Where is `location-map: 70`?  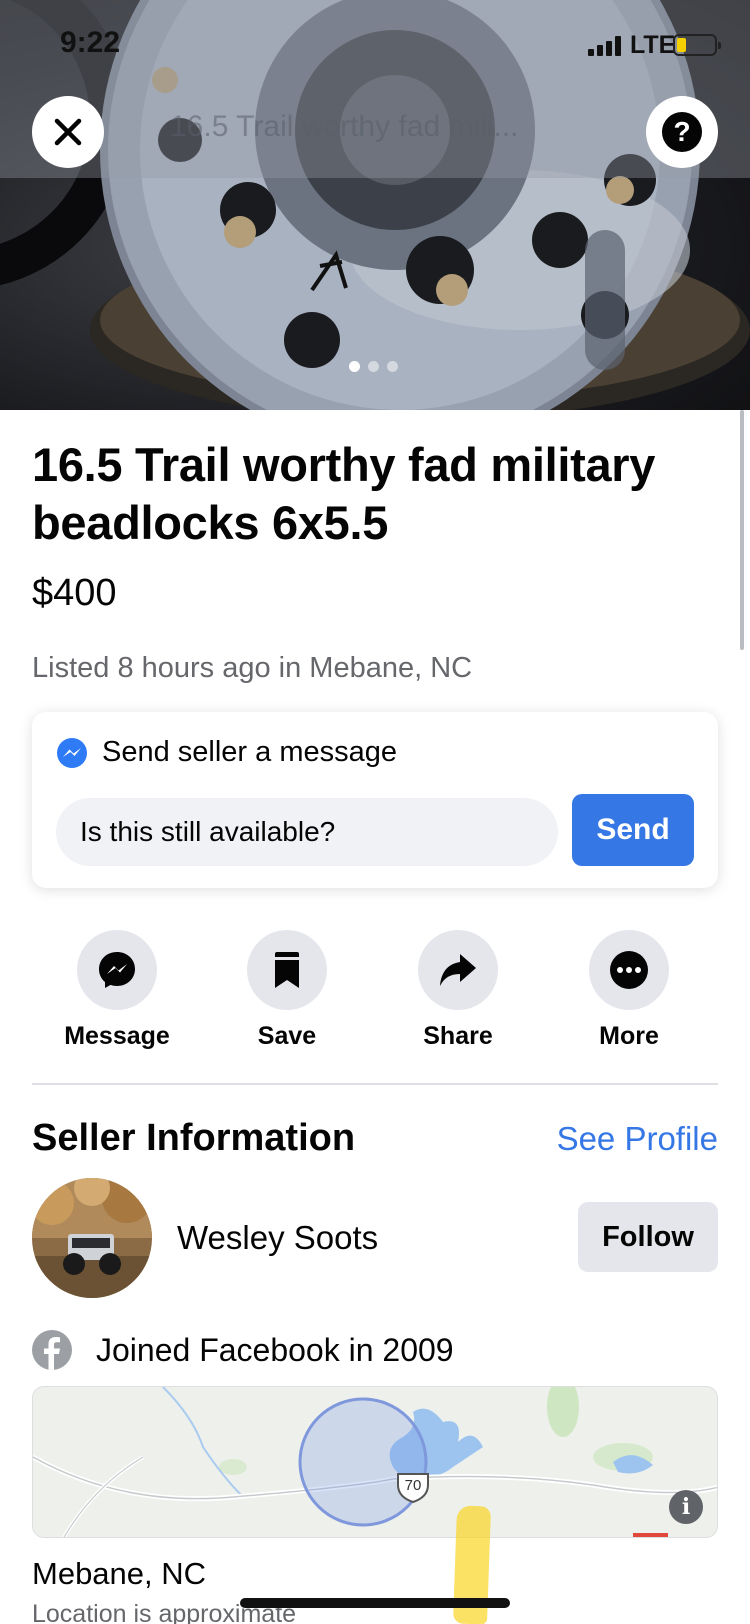
location-map: 70 is located at coordinates (375, 1462).